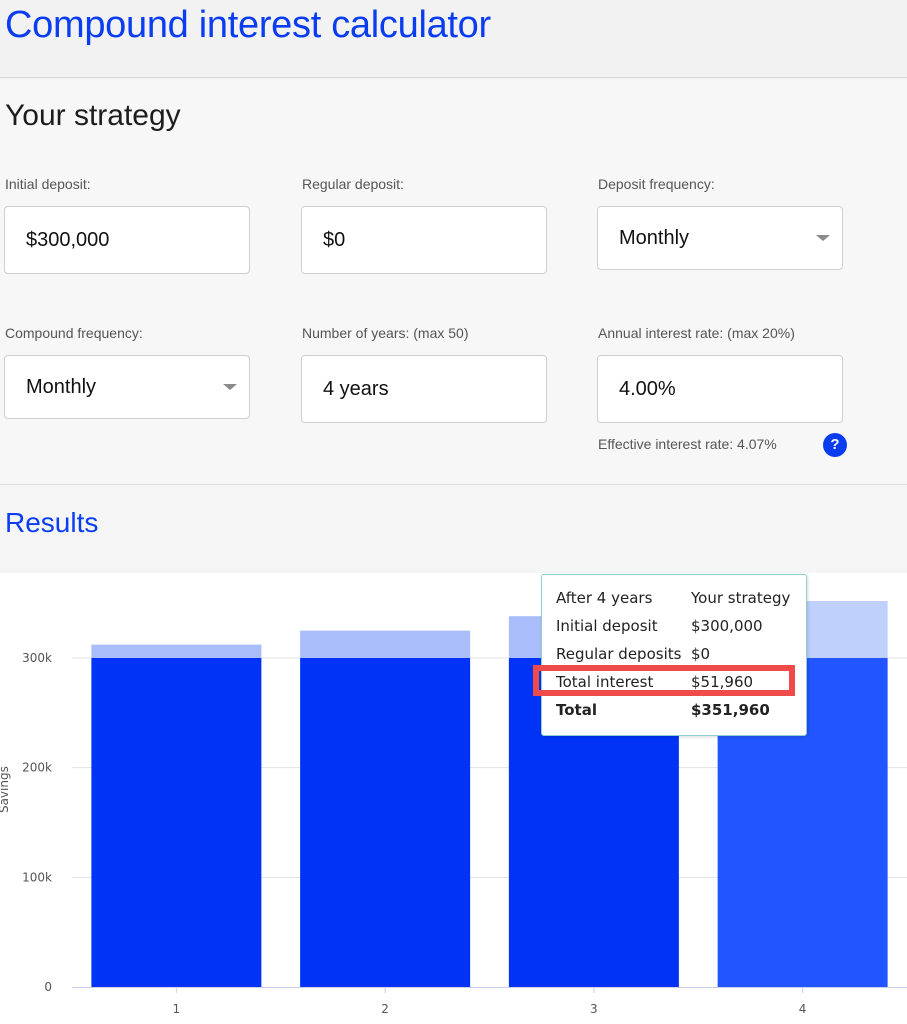 The width and height of the screenshot is (907, 1024). What do you see at coordinates (48, 184) in the screenshot?
I see `initial-deposit-label: Initial deposit:` at bounding box center [48, 184].